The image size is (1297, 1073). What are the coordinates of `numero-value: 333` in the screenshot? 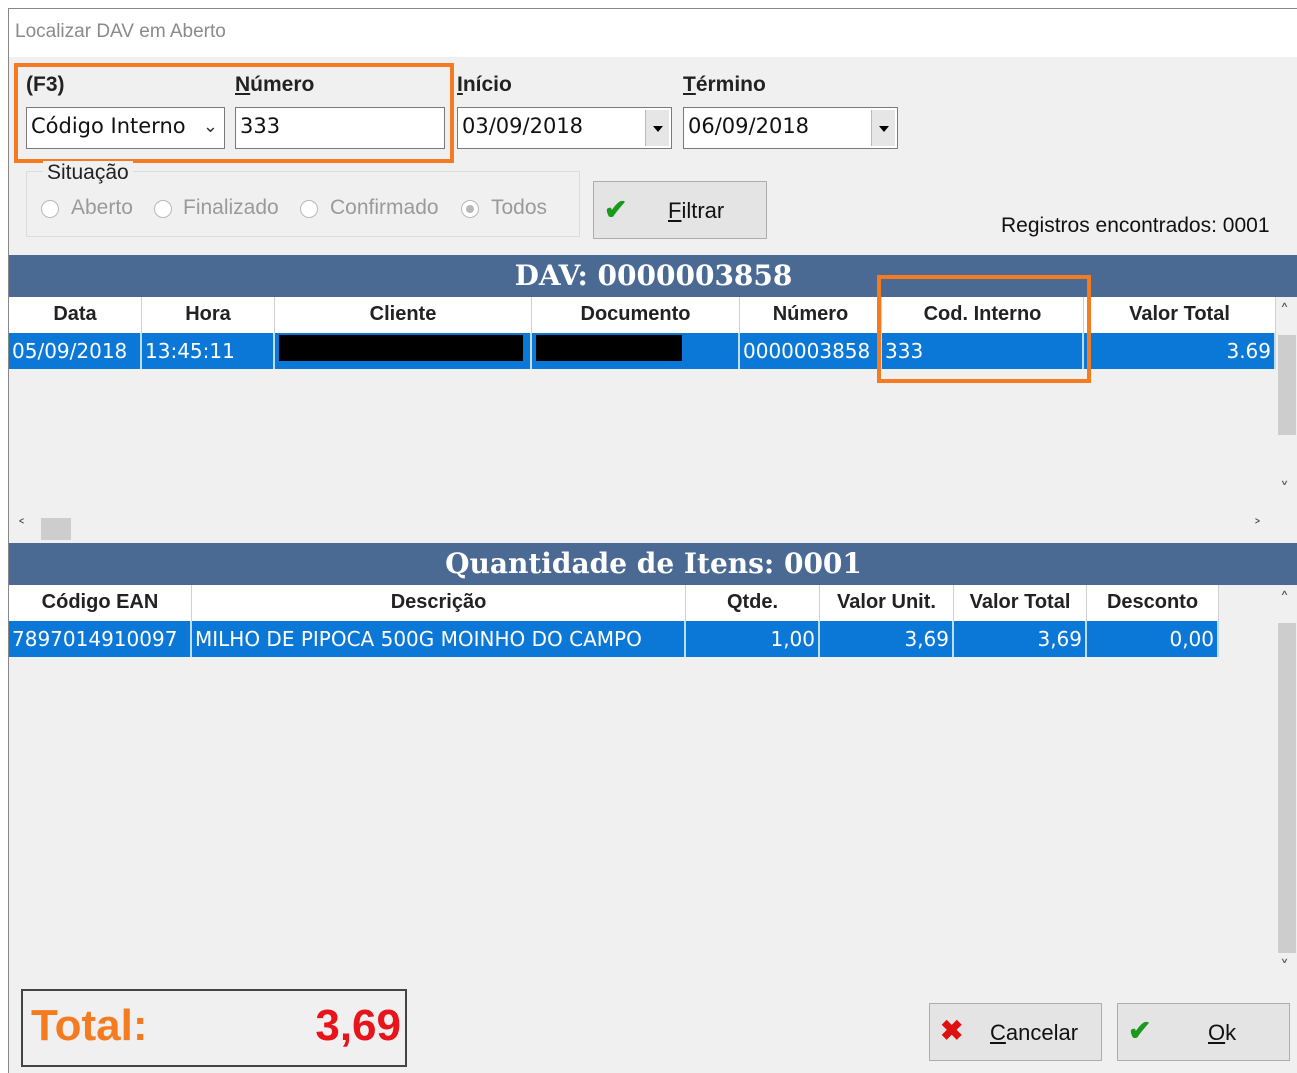 It's located at (260, 126).